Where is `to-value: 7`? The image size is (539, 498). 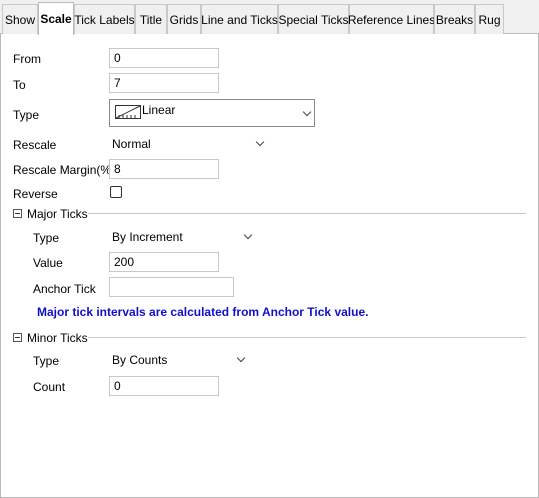
to-value: 7 is located at coordinates (117, 83).